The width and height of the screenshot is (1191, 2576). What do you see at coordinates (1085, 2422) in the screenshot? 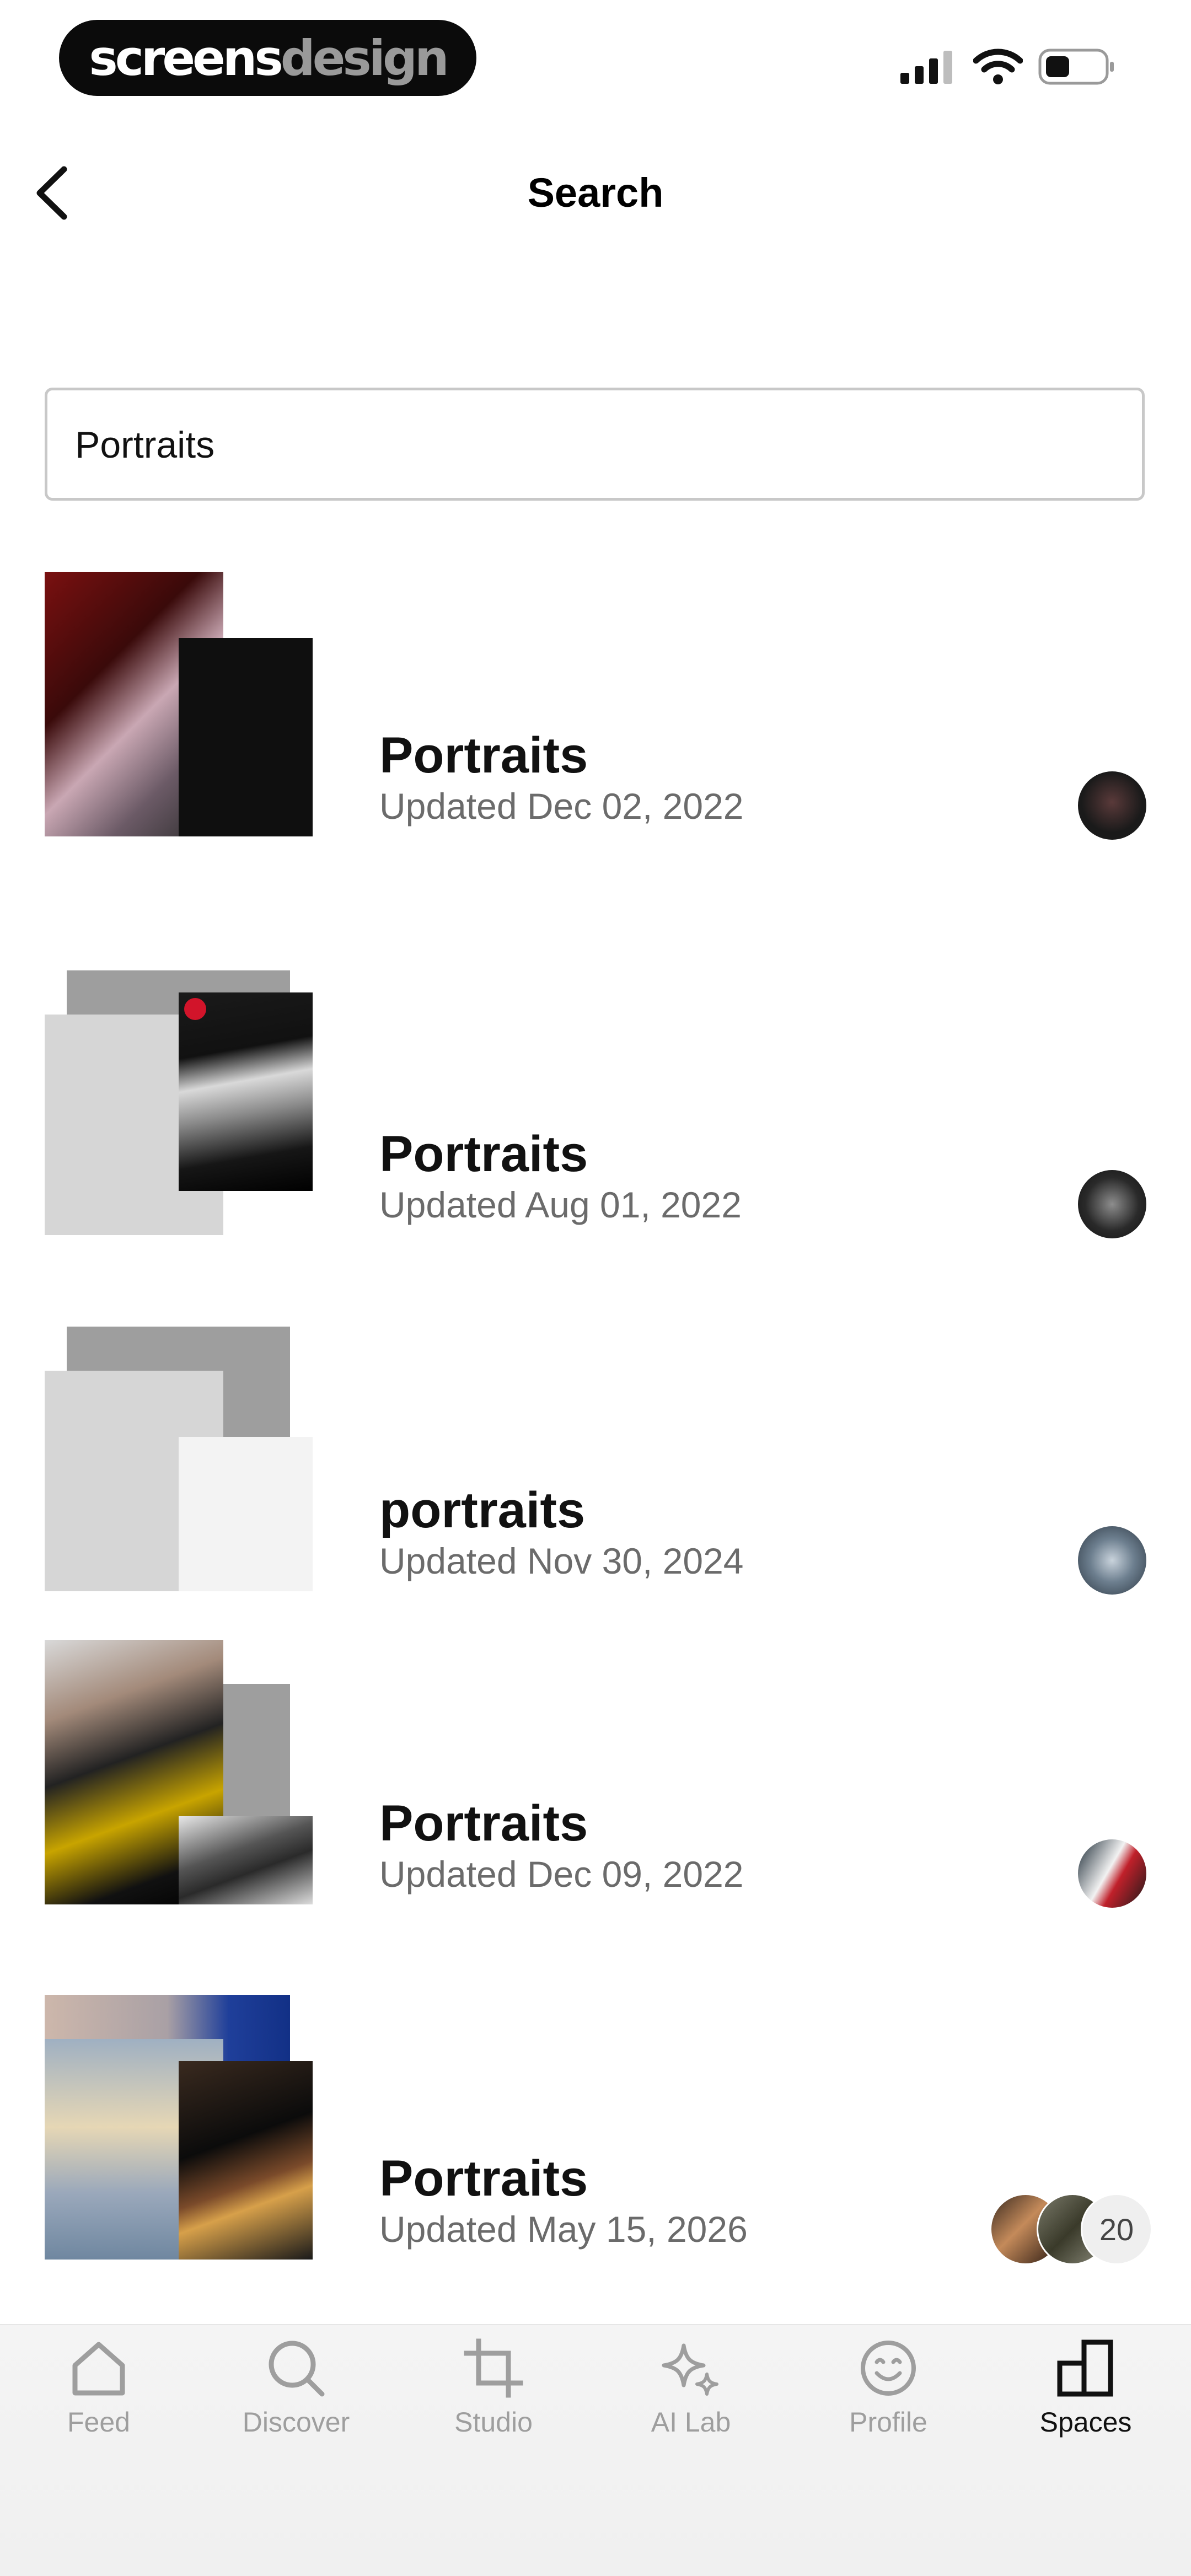
I see `tab-label: Spaces` at bounding box center [1085, 2422].